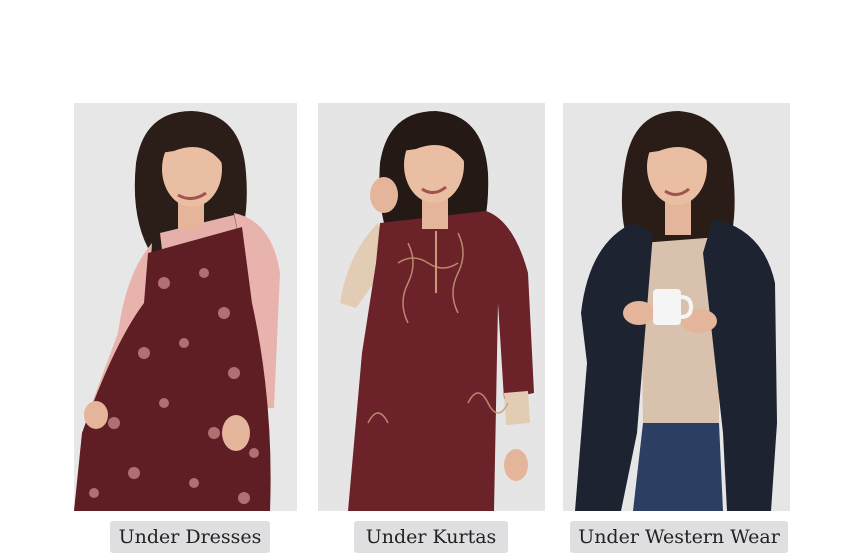 The height and width of the screenshot is (556, 865). I want to click on under-dresses-label: Under Dresses, so click(190, 537).